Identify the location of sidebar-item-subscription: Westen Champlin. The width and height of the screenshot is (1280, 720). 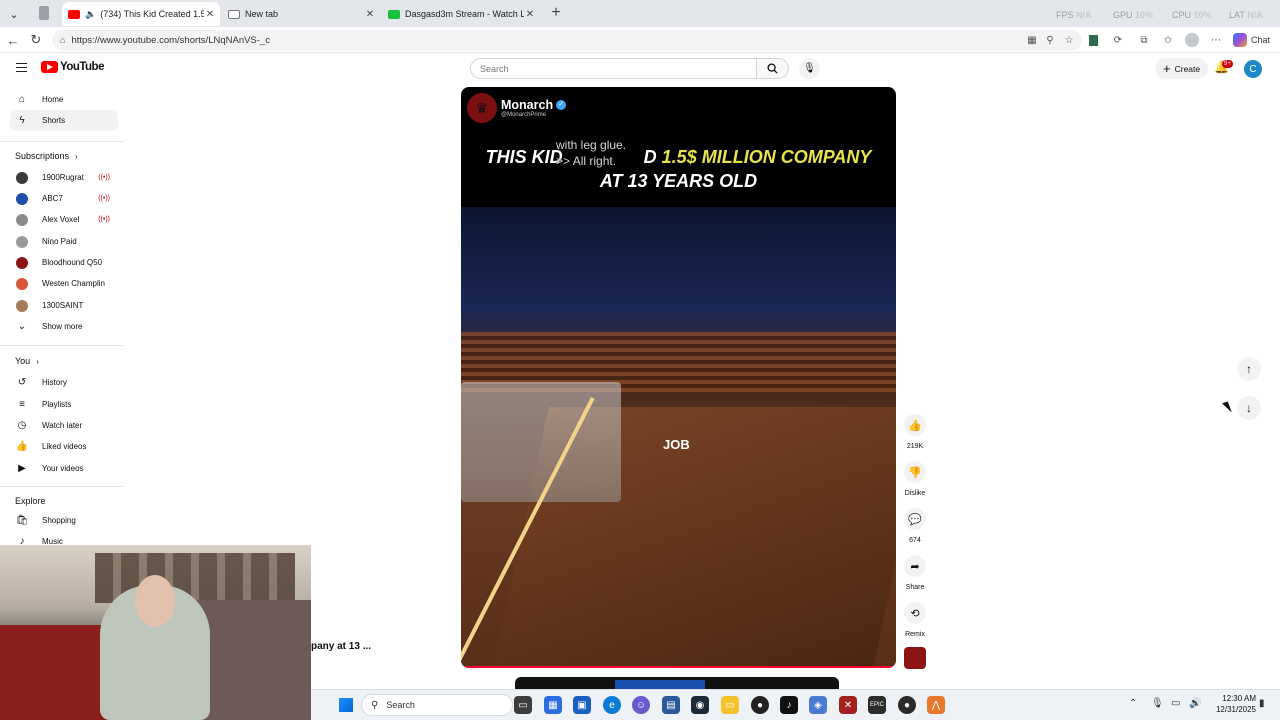
(64, 283).